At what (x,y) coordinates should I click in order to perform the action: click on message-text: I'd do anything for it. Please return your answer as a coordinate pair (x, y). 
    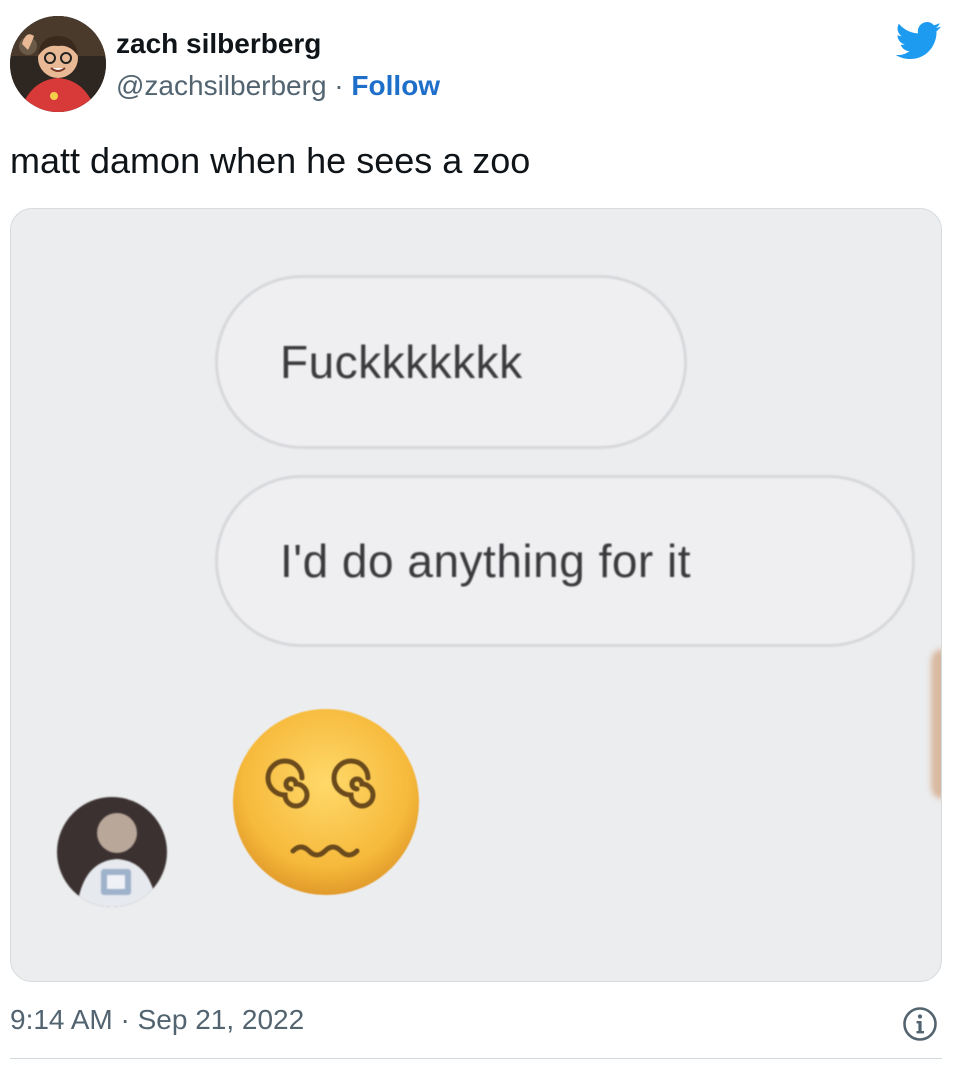
    Looking at the image, I should click on (486, 561).